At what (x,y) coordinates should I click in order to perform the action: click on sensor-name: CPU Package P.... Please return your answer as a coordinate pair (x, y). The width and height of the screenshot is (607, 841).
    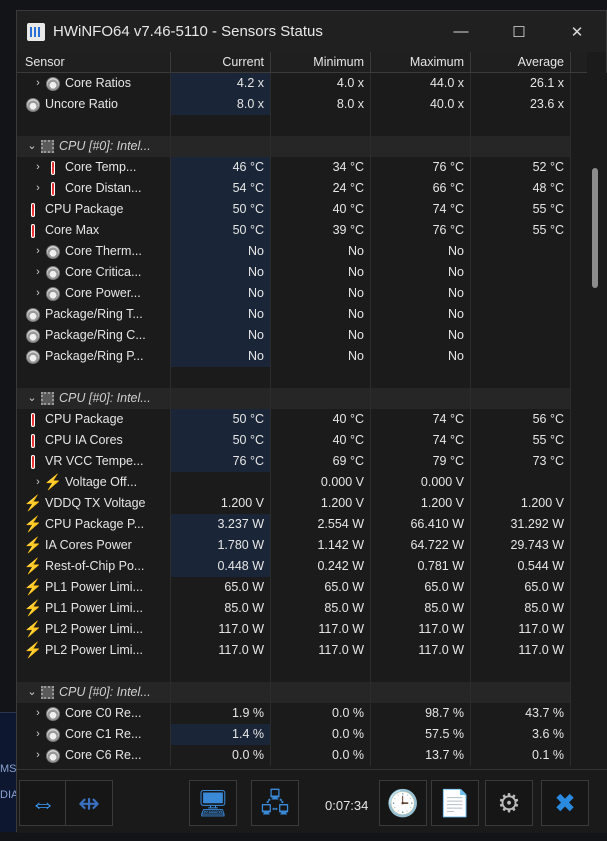
    Looking at the image, I should click on (95, 524).